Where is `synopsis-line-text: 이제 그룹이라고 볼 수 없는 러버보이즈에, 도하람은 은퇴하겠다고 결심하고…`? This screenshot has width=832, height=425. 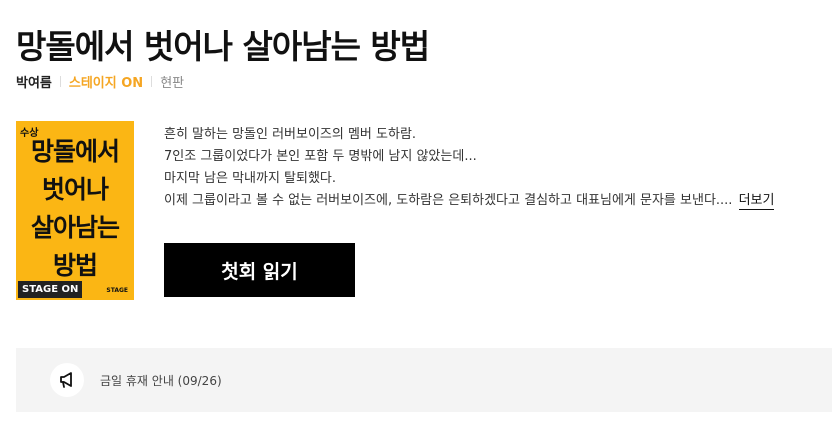 synopsis-line-text: 이제 그룹이라고 볼 수 없는 러버보이즈에, 도하람은 은퇴하겠다고 결심하고… is located at coordinates (448, 200).